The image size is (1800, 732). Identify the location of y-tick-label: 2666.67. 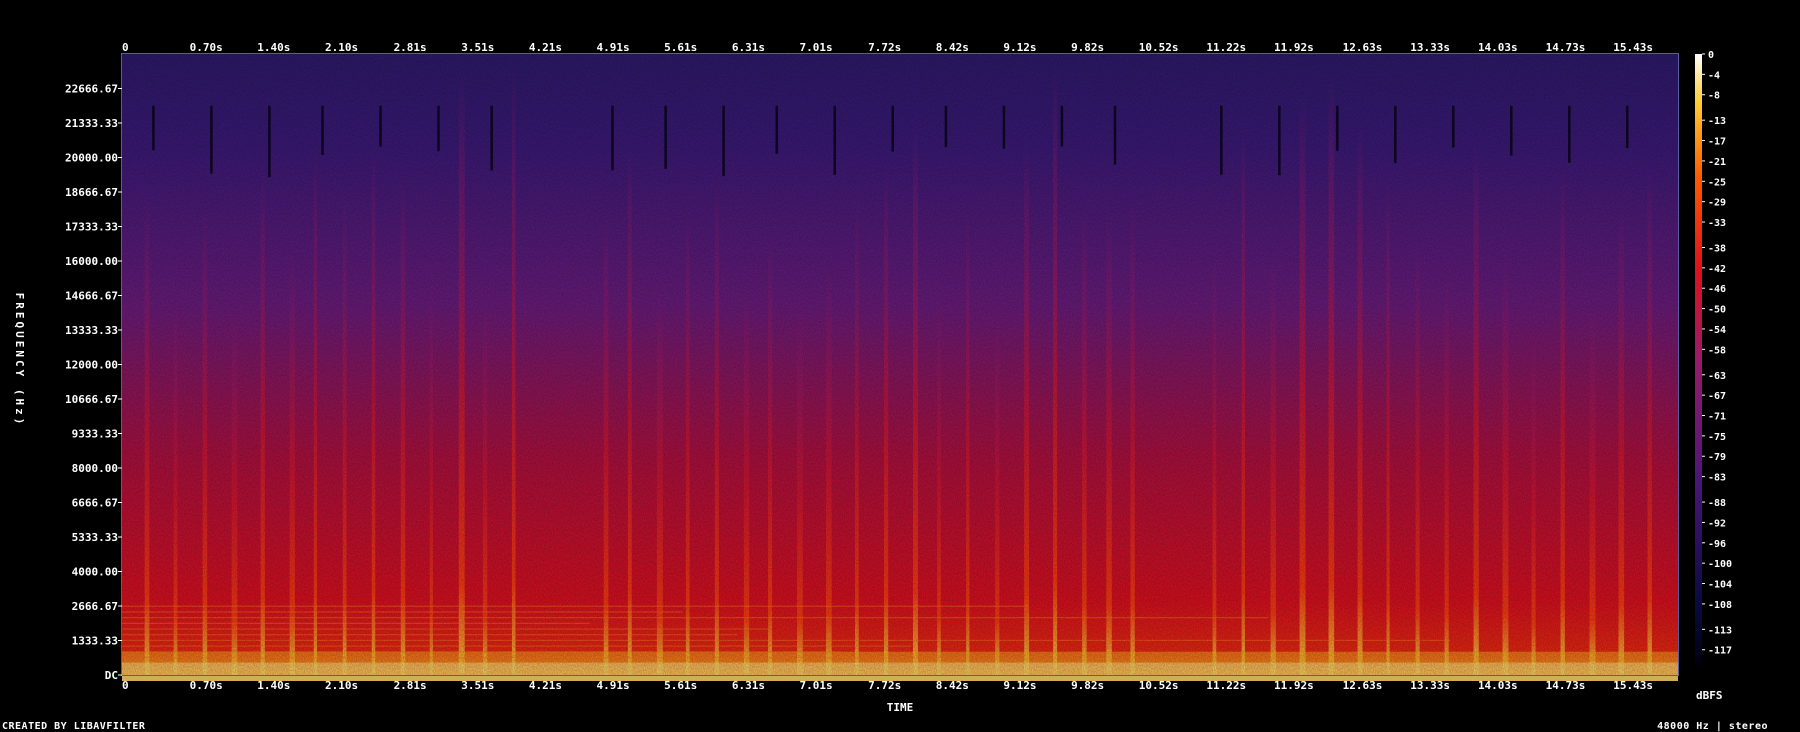
(95, 606).